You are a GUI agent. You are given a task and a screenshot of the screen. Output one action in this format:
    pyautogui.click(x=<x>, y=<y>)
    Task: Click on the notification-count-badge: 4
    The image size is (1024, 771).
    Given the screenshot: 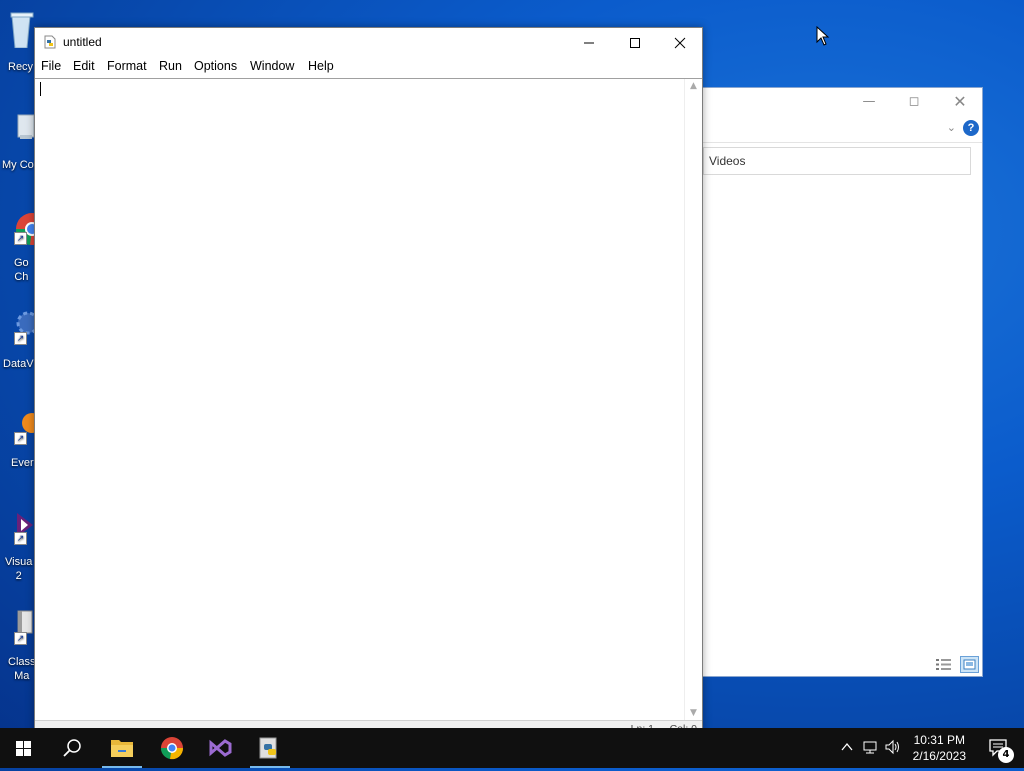 What is the action you would take?
    pyautogui.click(x=1006, y=755)
    